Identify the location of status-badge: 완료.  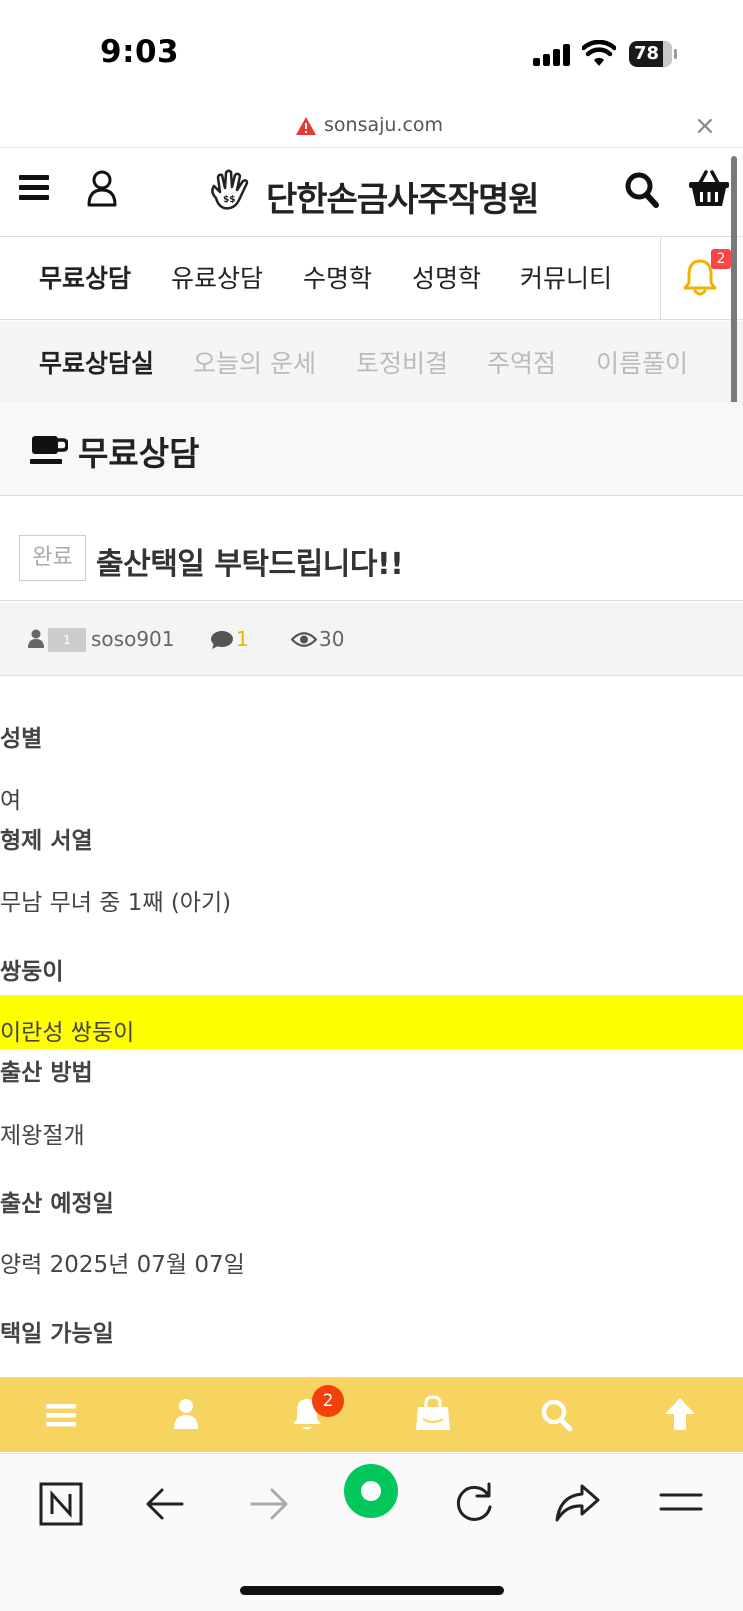
(52, 558).